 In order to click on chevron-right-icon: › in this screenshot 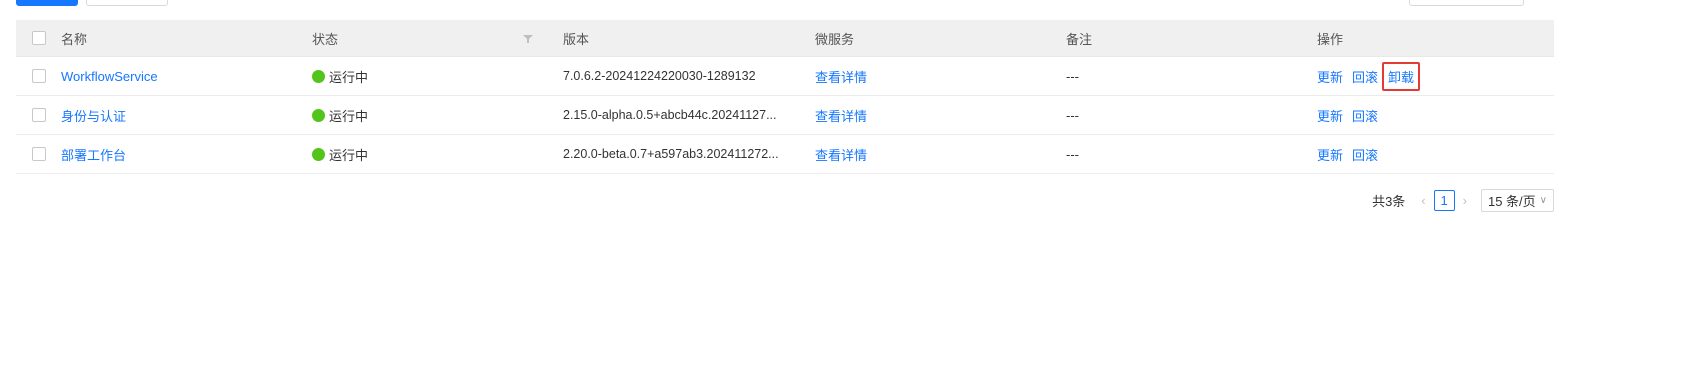, I will do `click(1465, 200)`.